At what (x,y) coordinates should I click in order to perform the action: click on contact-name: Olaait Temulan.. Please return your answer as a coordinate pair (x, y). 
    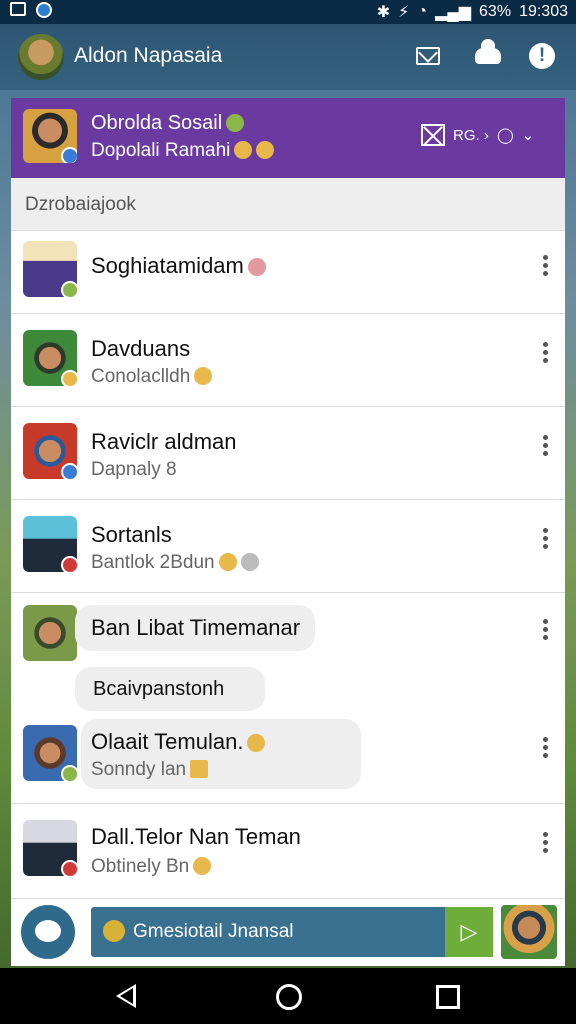
    Looking at the image, I should click on (178, 742).